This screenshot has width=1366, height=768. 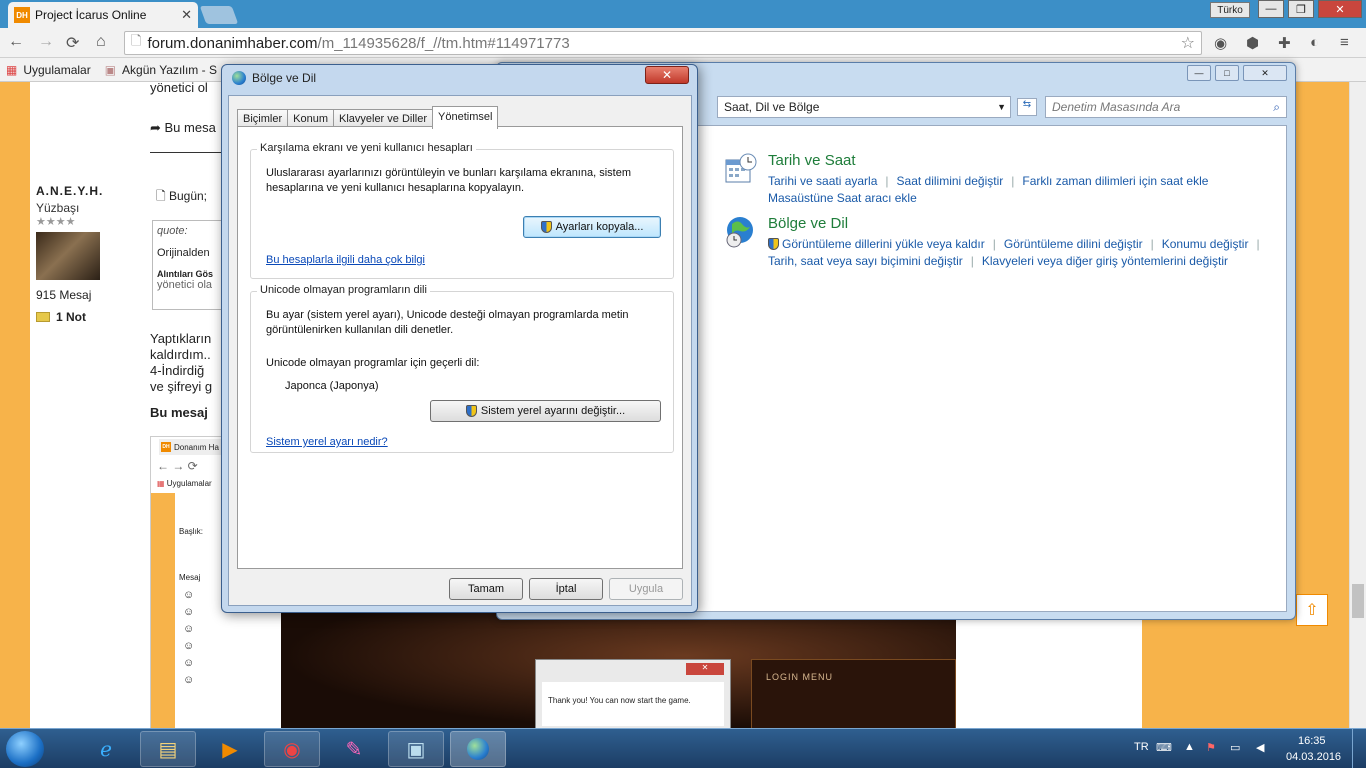 I want to click on browser-tab: DH Project İcarus Online ✕, so click(x=103, y=15).